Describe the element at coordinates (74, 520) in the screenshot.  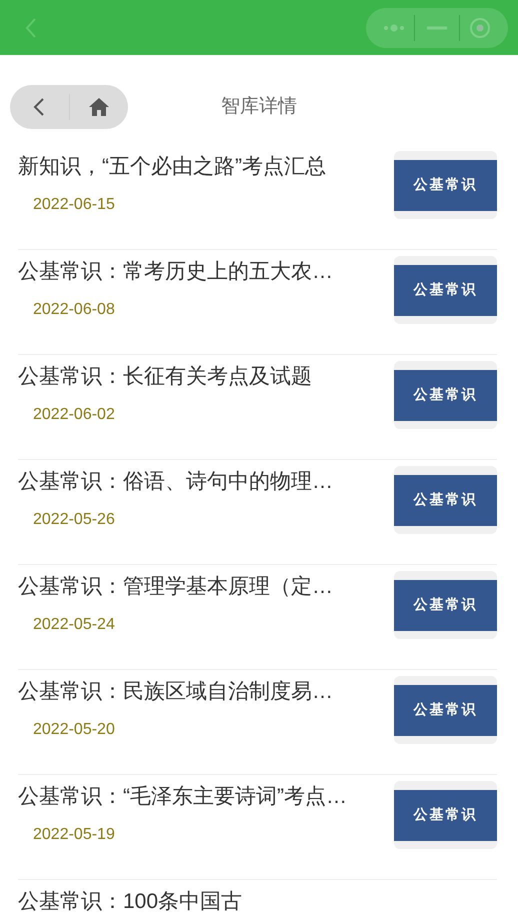
I see `article-date: 2022-05-26` at that location.